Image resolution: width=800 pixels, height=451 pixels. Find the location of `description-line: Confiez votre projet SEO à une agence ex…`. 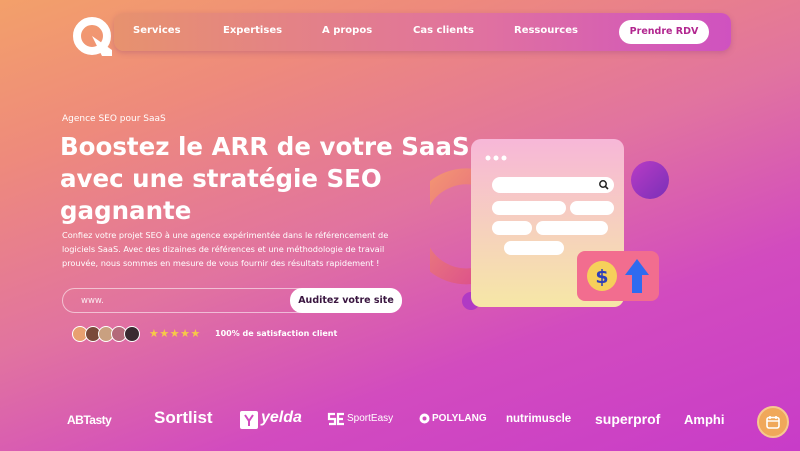

description-line: Confiez votre projet SEO à une agence ex… is located at coordinates (225, 235).